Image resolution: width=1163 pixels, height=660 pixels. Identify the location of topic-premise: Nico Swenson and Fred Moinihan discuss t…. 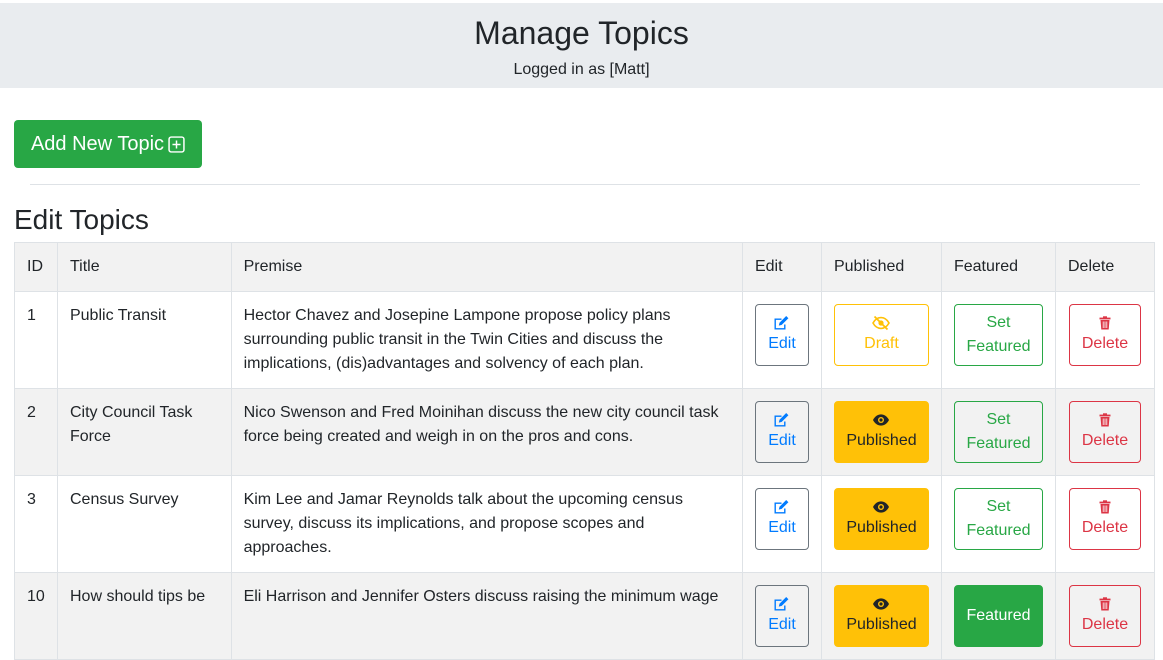
(486, 432).